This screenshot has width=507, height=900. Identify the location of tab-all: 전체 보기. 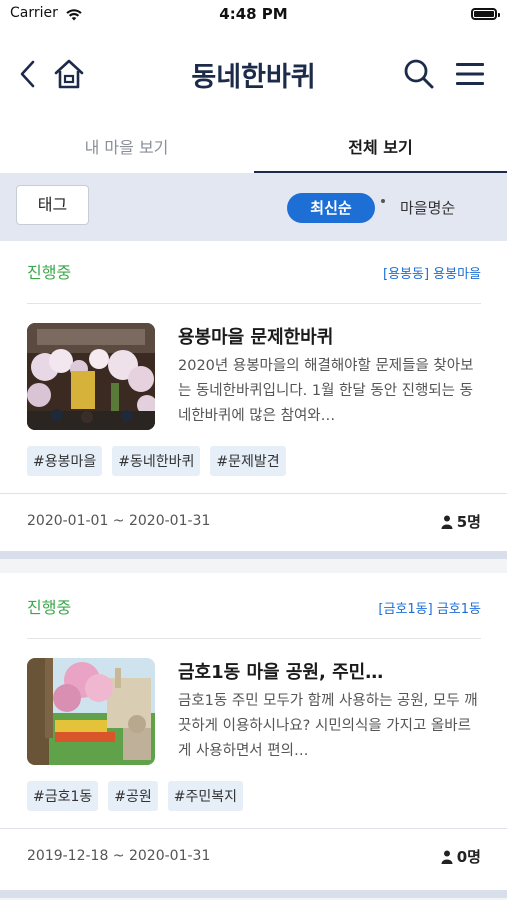
(380, 149).